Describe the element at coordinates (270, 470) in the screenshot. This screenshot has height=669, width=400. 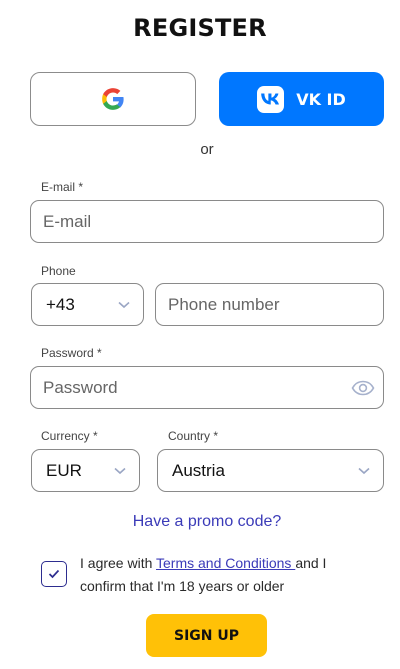
I see `country-select: Austria` at that location.